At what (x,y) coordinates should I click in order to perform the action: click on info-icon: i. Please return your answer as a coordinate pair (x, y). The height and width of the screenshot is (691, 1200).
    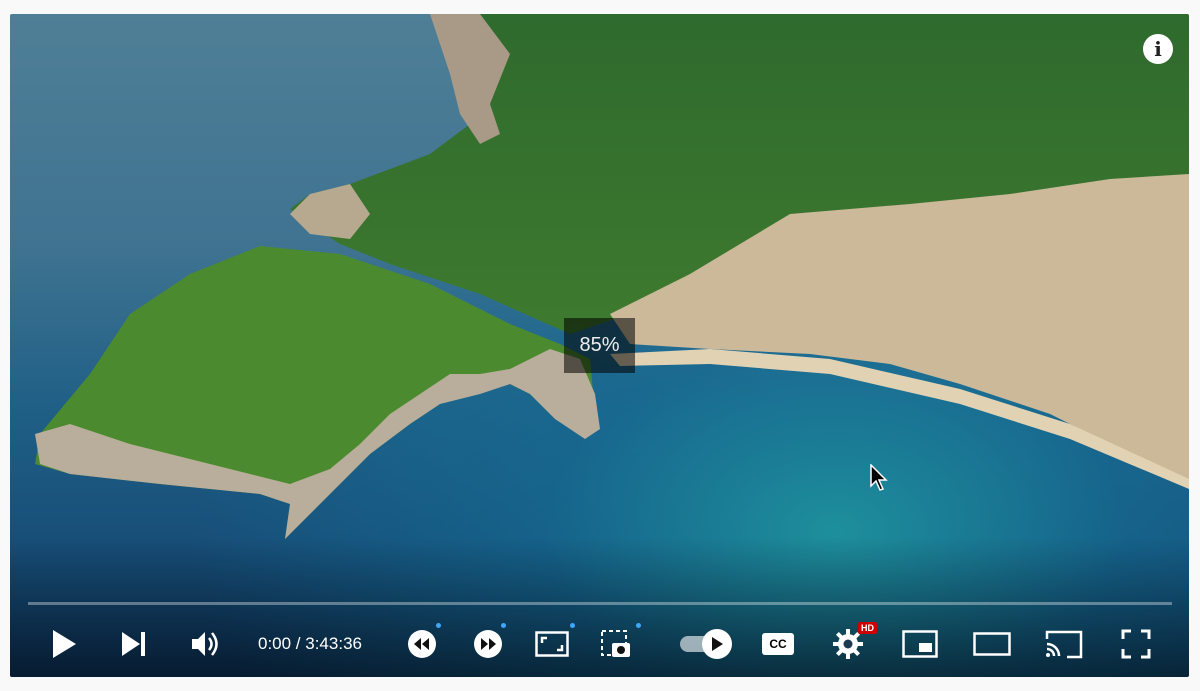
    Looking at the image, I should click on (1158, 49).